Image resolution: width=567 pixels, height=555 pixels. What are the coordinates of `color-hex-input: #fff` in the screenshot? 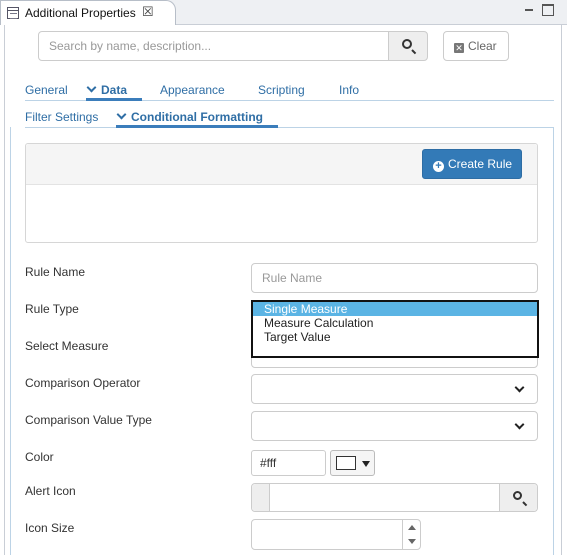 It's located at (288, 463).